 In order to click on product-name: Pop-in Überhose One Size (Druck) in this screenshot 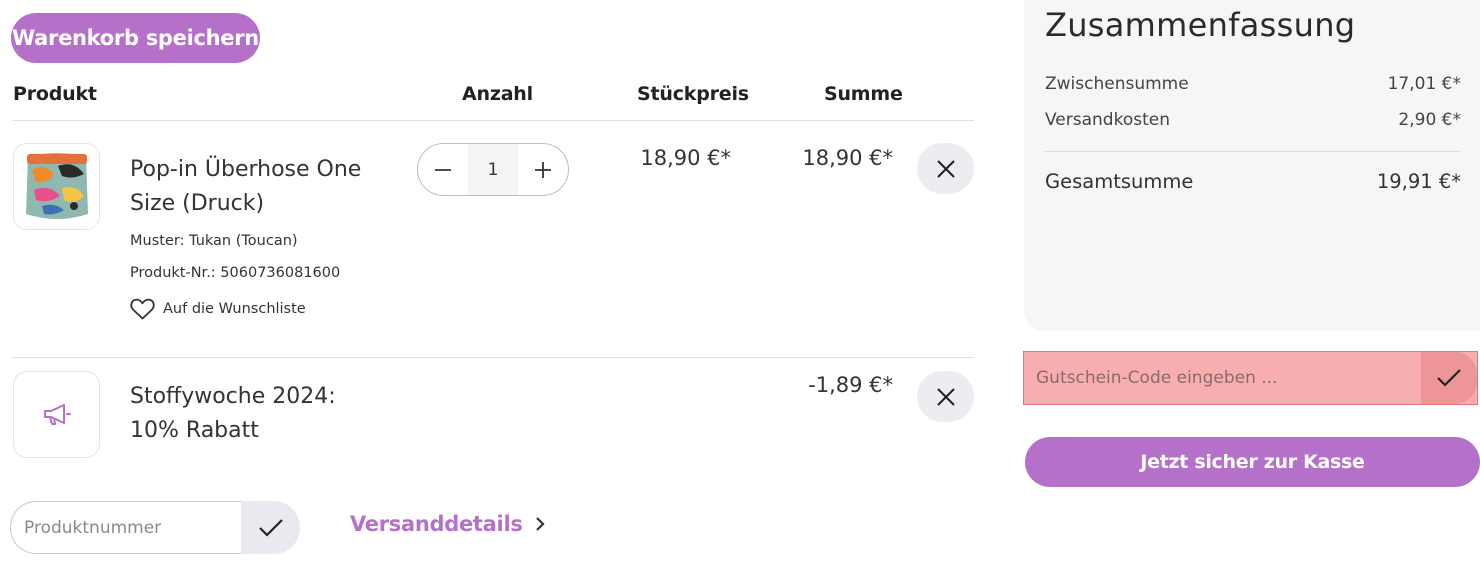, I will do `click(260, 187)`.